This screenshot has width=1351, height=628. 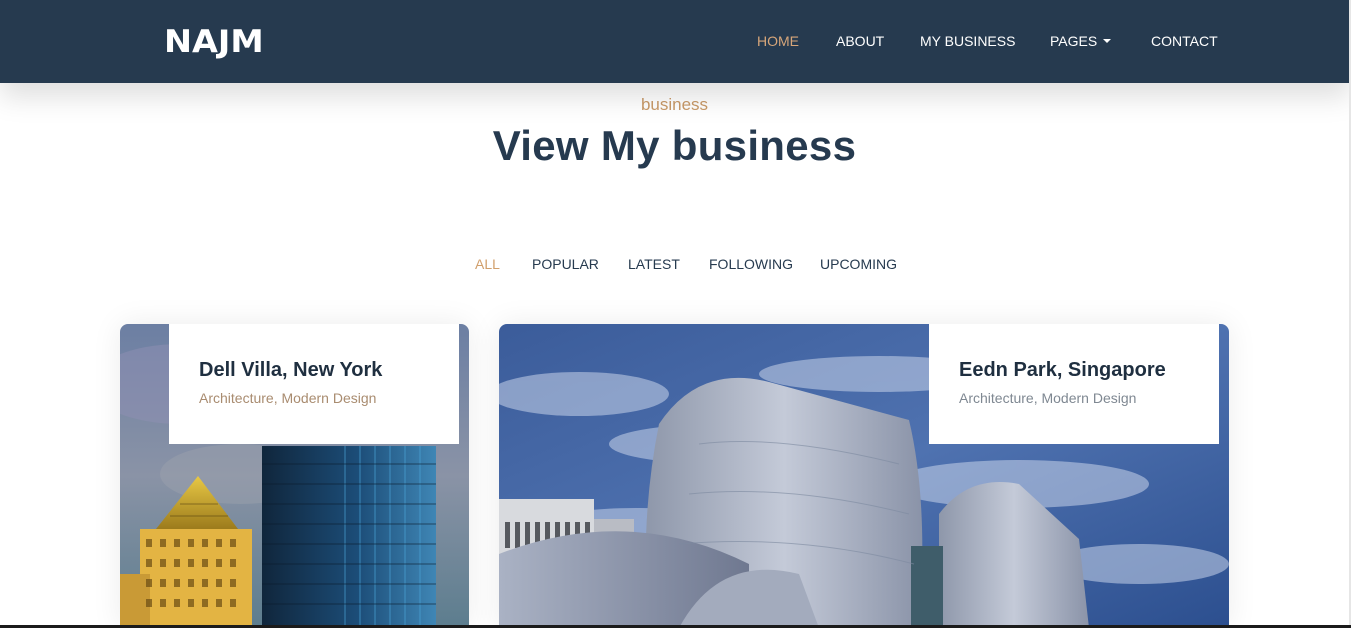 What do you see at coordinates (1074, 41) in the screenshot?
I see `nav-pages-label: PAGES` at bounding box center [1074, 41].